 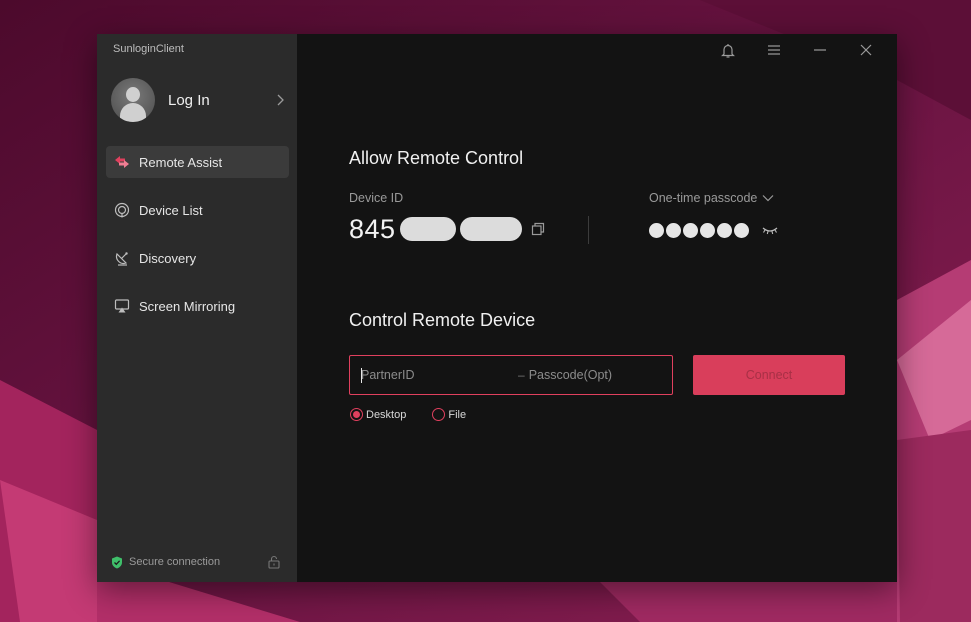 I want to click on login-label: Log In, so click(x=189, y=100).